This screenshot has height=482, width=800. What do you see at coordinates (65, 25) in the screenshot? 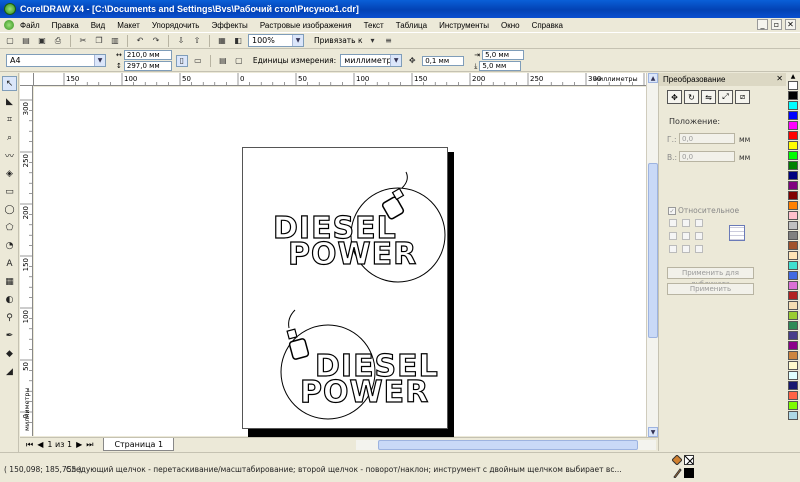
I see `menu-edit: Правка` at bounding box center [65, 25].